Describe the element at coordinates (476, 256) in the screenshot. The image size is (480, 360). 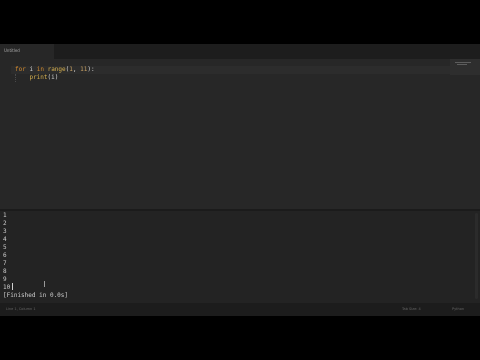
I see `output-scrollbar` at that location.